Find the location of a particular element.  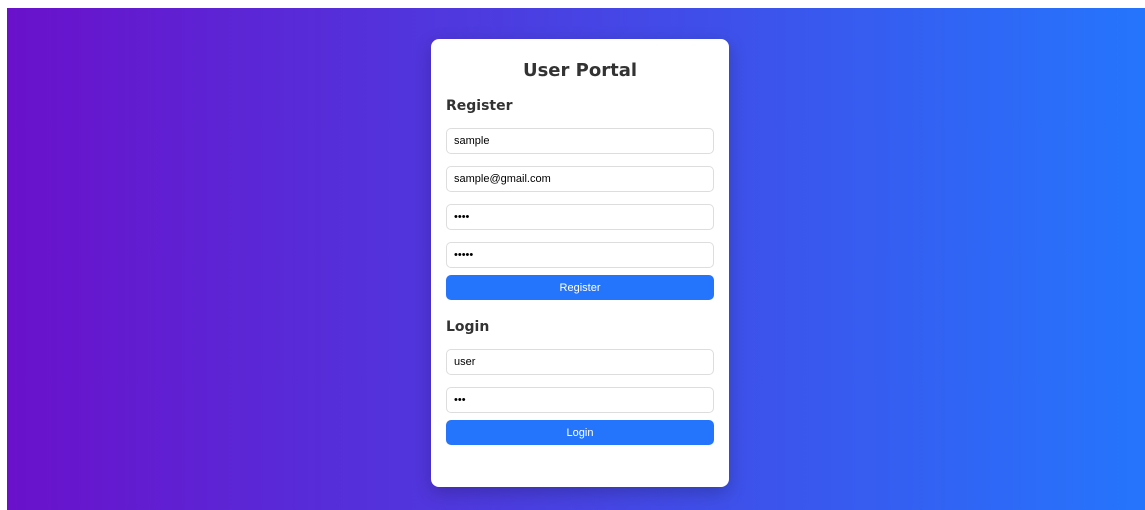

register-button: Register is located at coordinates (580, 287).